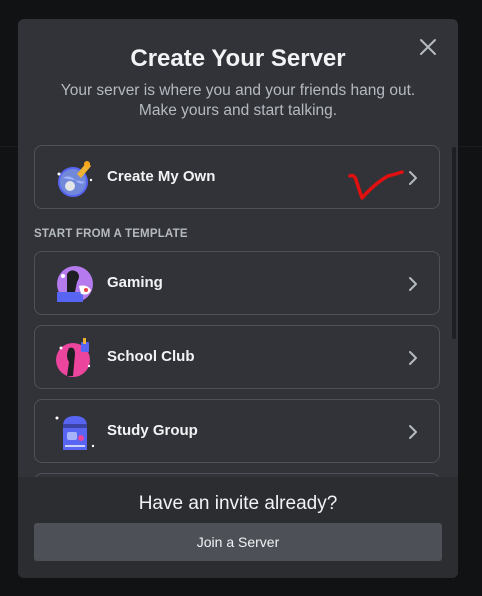 This screenshot has width=482, height=596. What do you see at coordinates (238, 503) in the screenshot?
I see `invite-heading: Have an invite already?` at bounding box center [238, 503].